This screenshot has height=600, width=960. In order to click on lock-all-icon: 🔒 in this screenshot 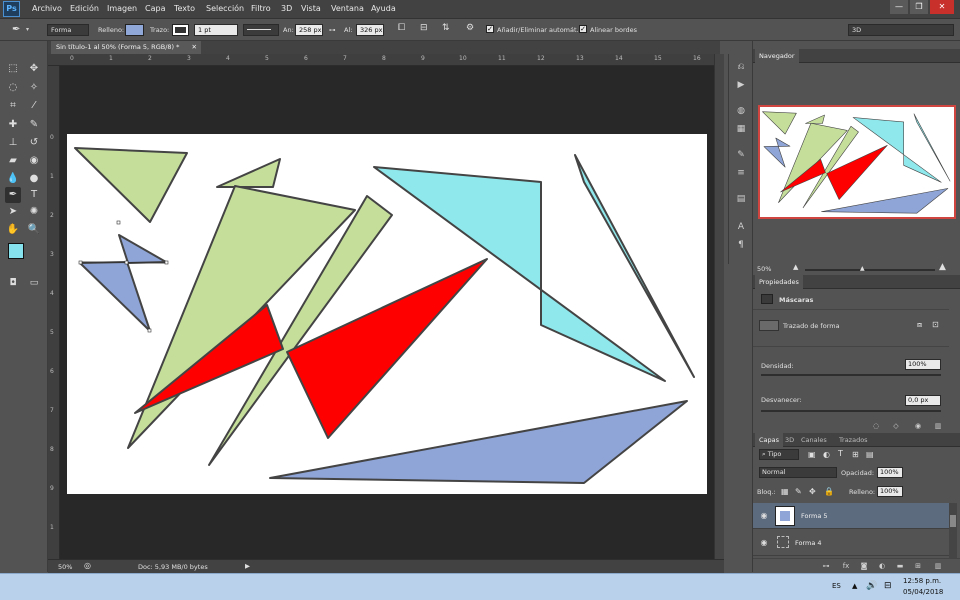, I will do `click(829, 491)`.